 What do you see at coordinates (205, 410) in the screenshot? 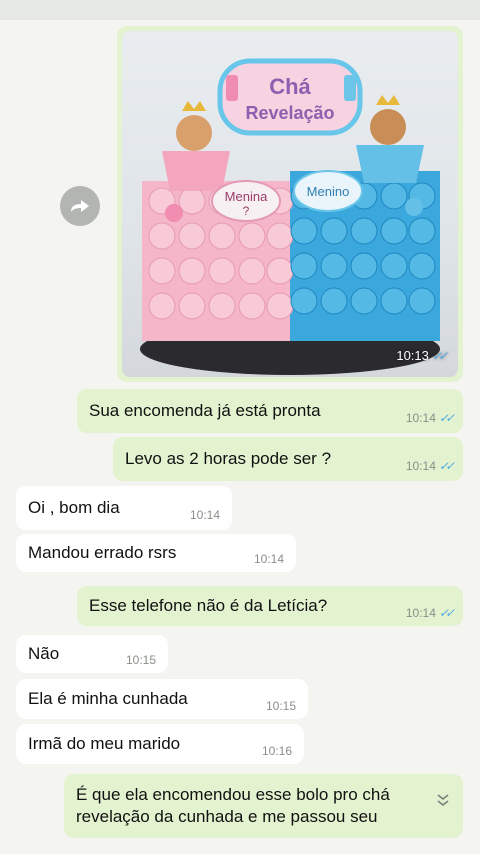
I see `message-text: Sua encomenda já está pronta` at bounding box center [205, 410].